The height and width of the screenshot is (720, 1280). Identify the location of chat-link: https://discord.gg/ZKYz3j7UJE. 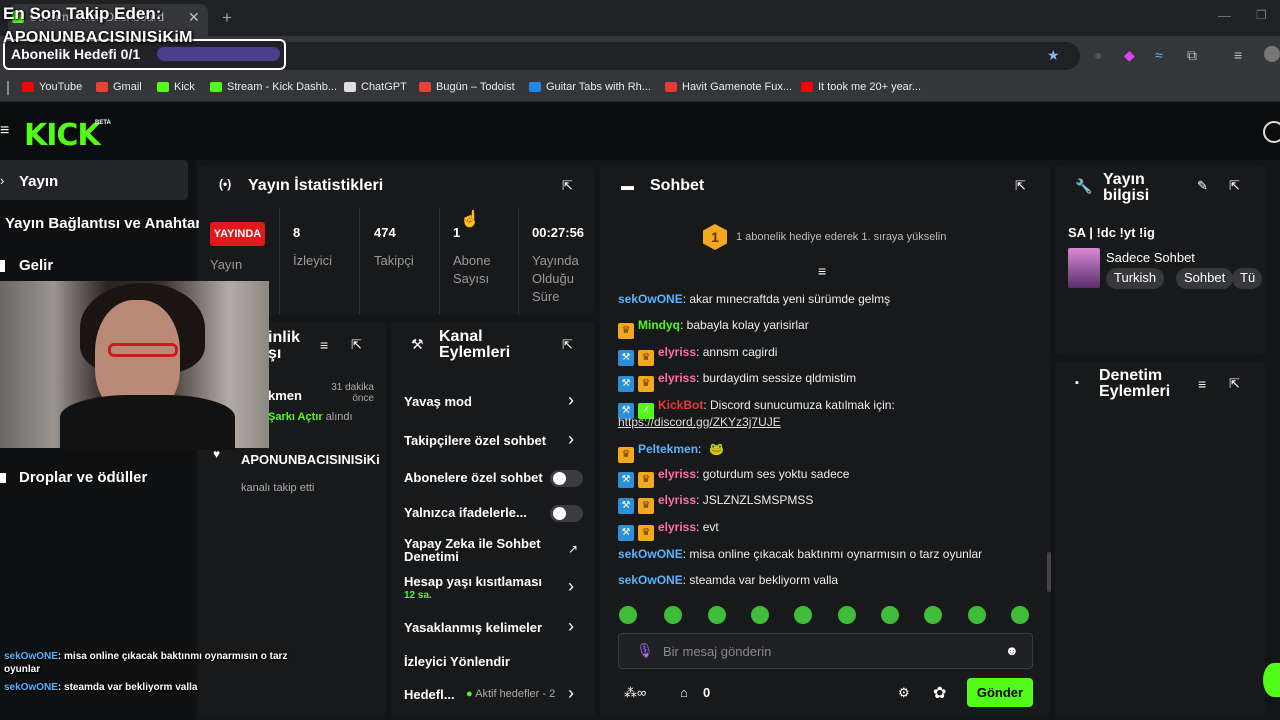
(699, 422).